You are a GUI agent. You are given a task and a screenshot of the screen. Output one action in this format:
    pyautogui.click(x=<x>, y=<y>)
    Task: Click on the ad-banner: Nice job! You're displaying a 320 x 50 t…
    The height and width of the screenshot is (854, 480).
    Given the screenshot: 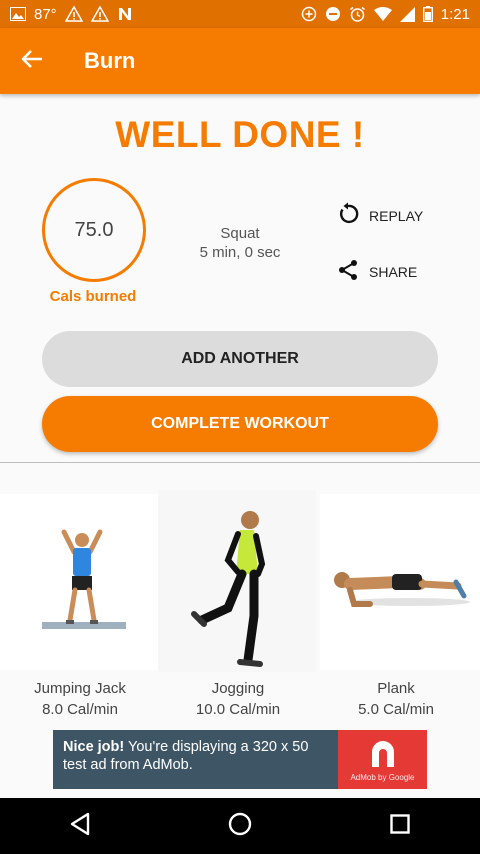 What is the action you would take?
    pyautogui.click(x=240, y=759)
    